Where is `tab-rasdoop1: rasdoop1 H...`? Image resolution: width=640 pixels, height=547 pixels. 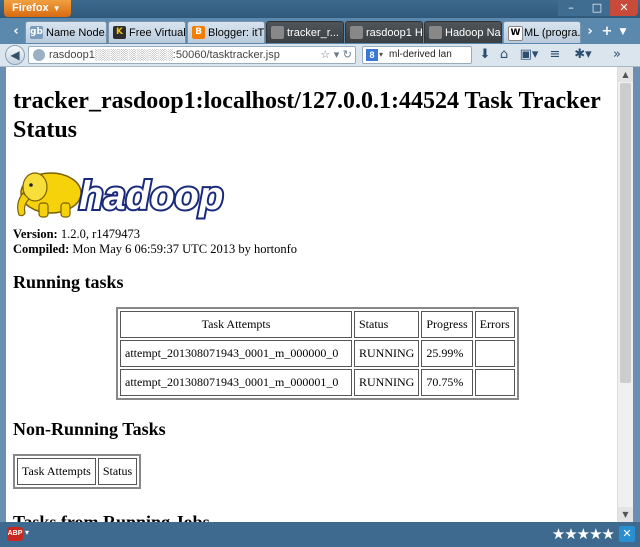
tab-rasdoop1: rasdoop1 H... is located at coordinates (384, 32).